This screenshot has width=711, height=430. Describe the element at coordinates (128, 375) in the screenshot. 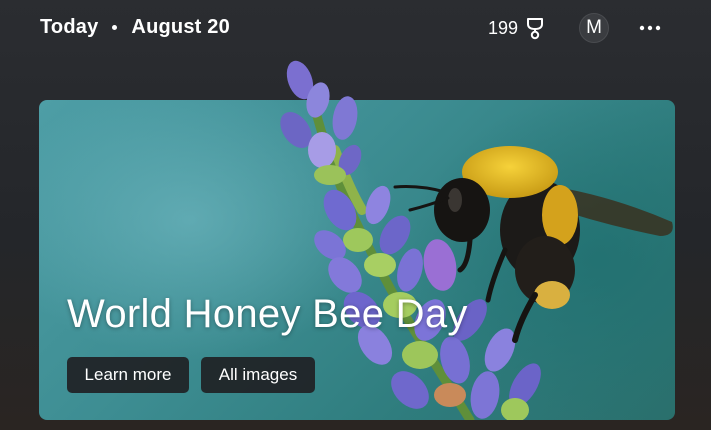

I see `learn-more-button: Learn more` at that location.